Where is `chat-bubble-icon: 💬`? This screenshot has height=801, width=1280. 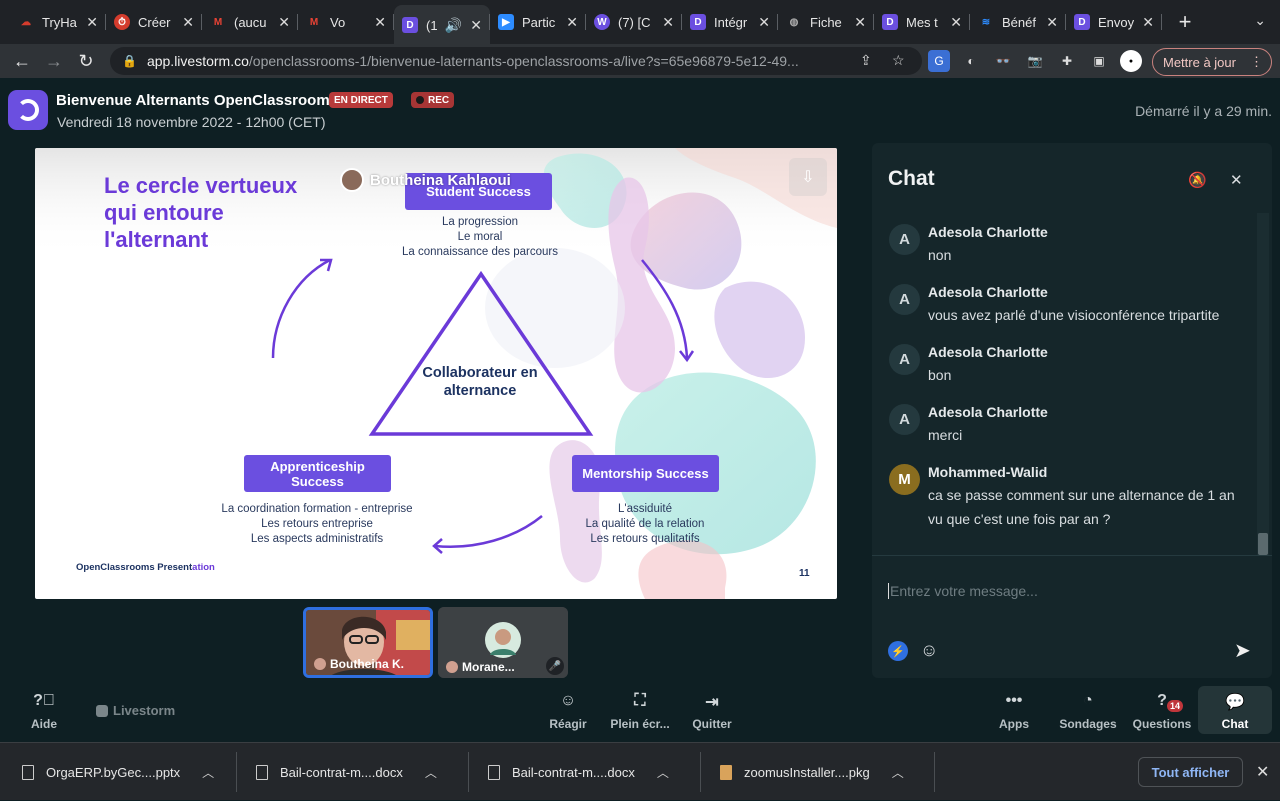 chat-bubble-icon: 💬 is located at coordinates (1235, 702).